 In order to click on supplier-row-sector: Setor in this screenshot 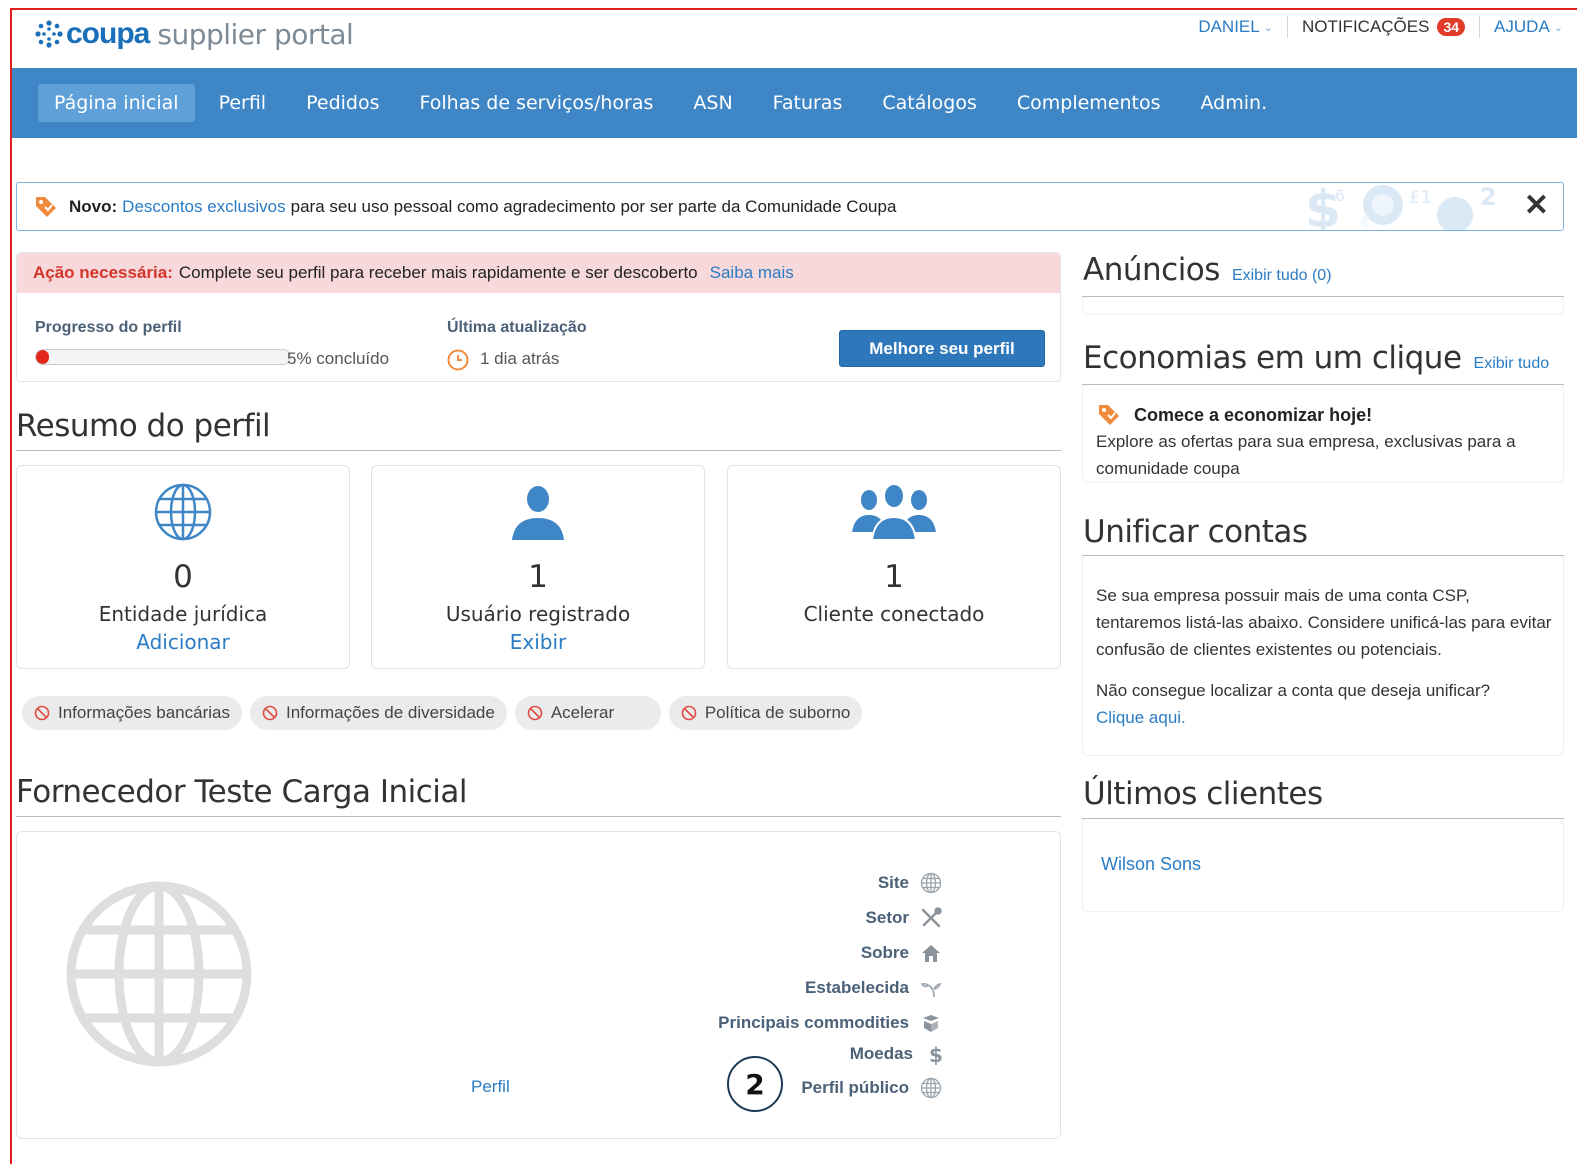, I will do `click(904, 918)`.